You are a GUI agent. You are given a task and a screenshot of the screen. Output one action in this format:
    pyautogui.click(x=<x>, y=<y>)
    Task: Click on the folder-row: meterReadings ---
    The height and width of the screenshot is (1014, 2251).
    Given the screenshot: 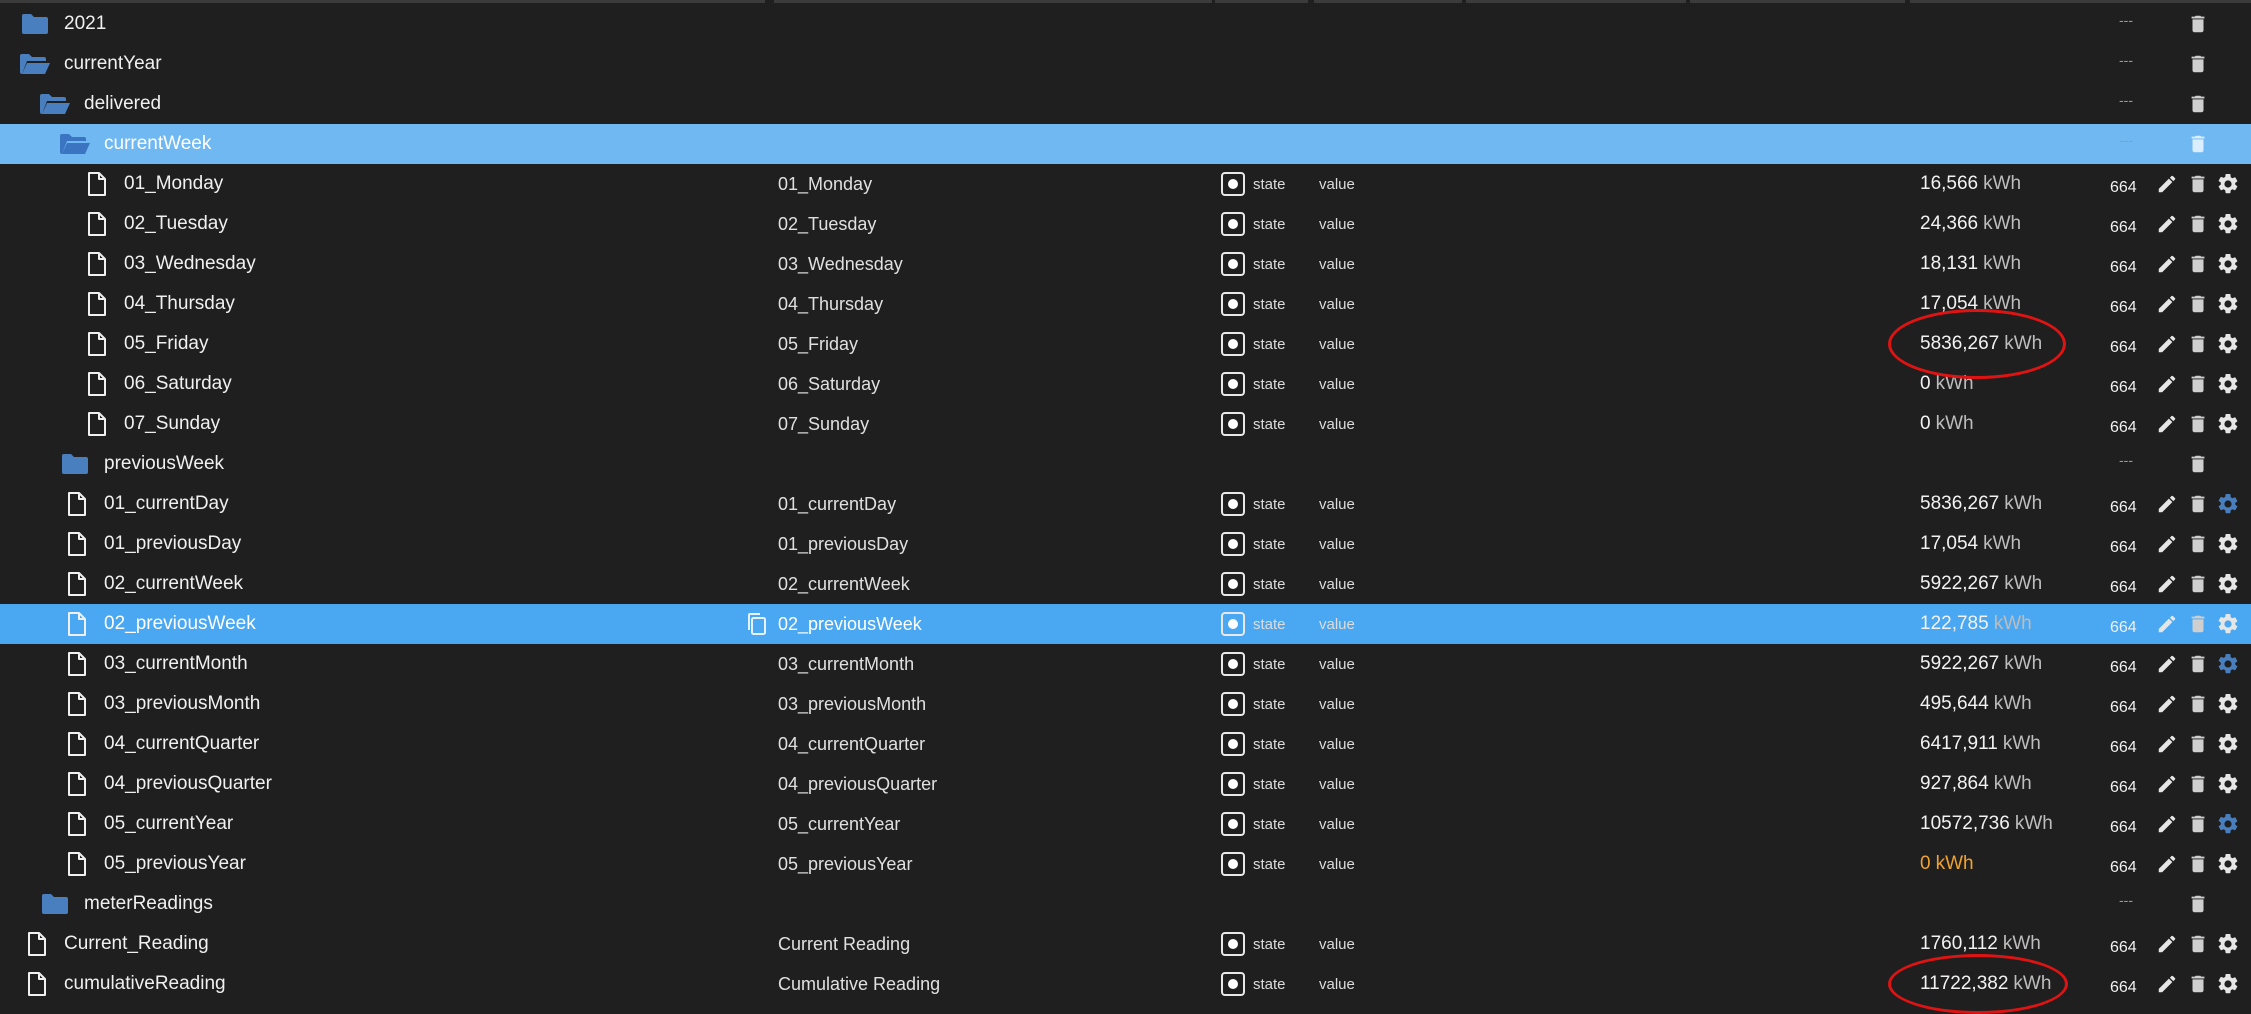 What is the action you would take?
    pyautogui.click(x=1125, y=904)
    